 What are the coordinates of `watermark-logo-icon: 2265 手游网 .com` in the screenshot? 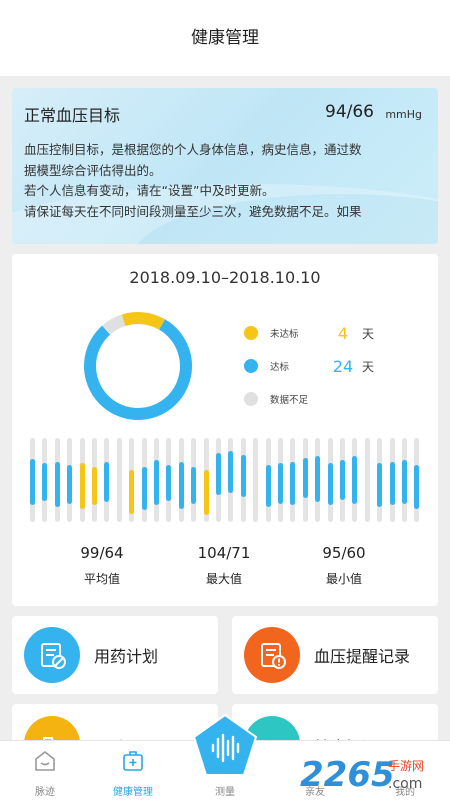 It's located at (362, 775).